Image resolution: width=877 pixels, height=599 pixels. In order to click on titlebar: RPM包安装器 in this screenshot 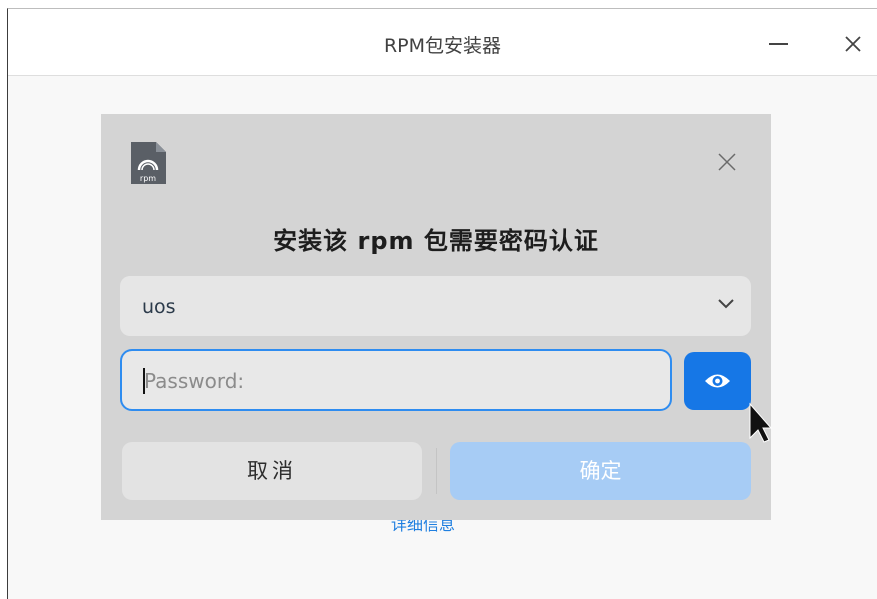, I will do `click(442, 42)`.